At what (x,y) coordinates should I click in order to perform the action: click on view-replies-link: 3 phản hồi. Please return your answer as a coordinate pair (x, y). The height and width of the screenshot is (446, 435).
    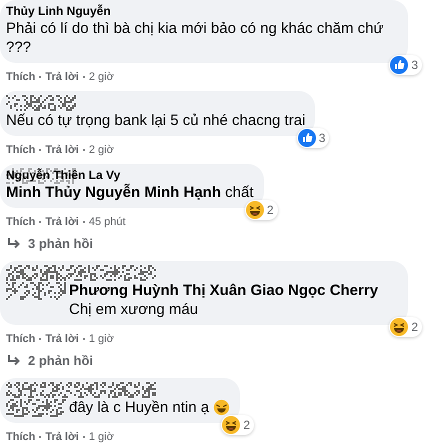
    Looking at the image, I should click on (46, 243).